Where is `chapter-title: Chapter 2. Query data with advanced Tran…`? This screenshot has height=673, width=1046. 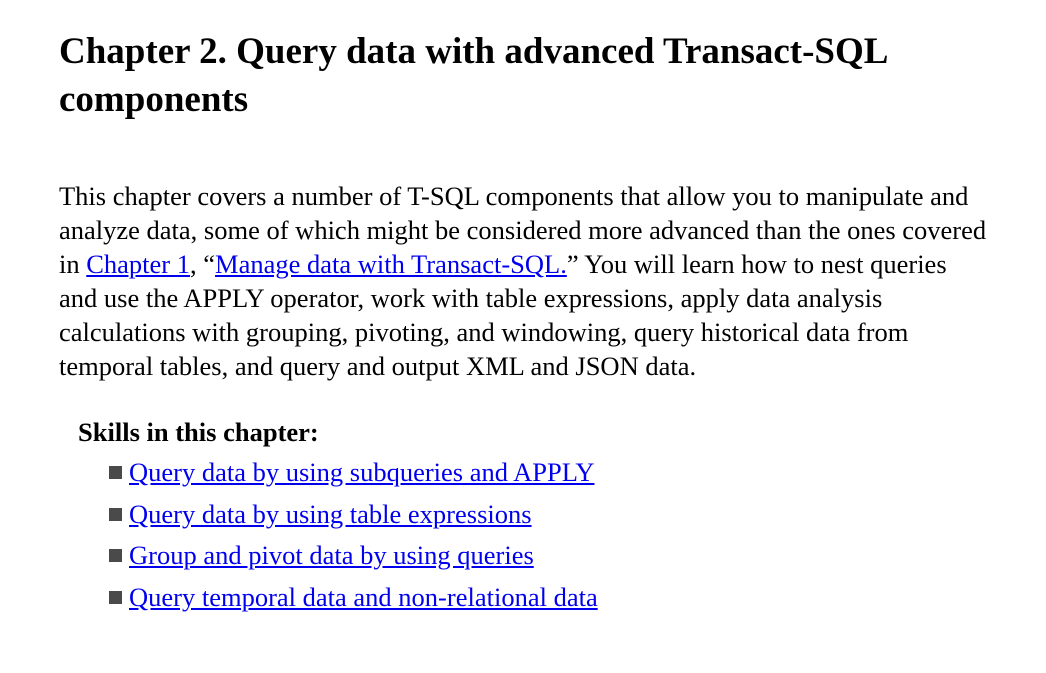
chapter-title: Chapter 2. Query data with advanced Tran… is located at coordinates (473, 75).